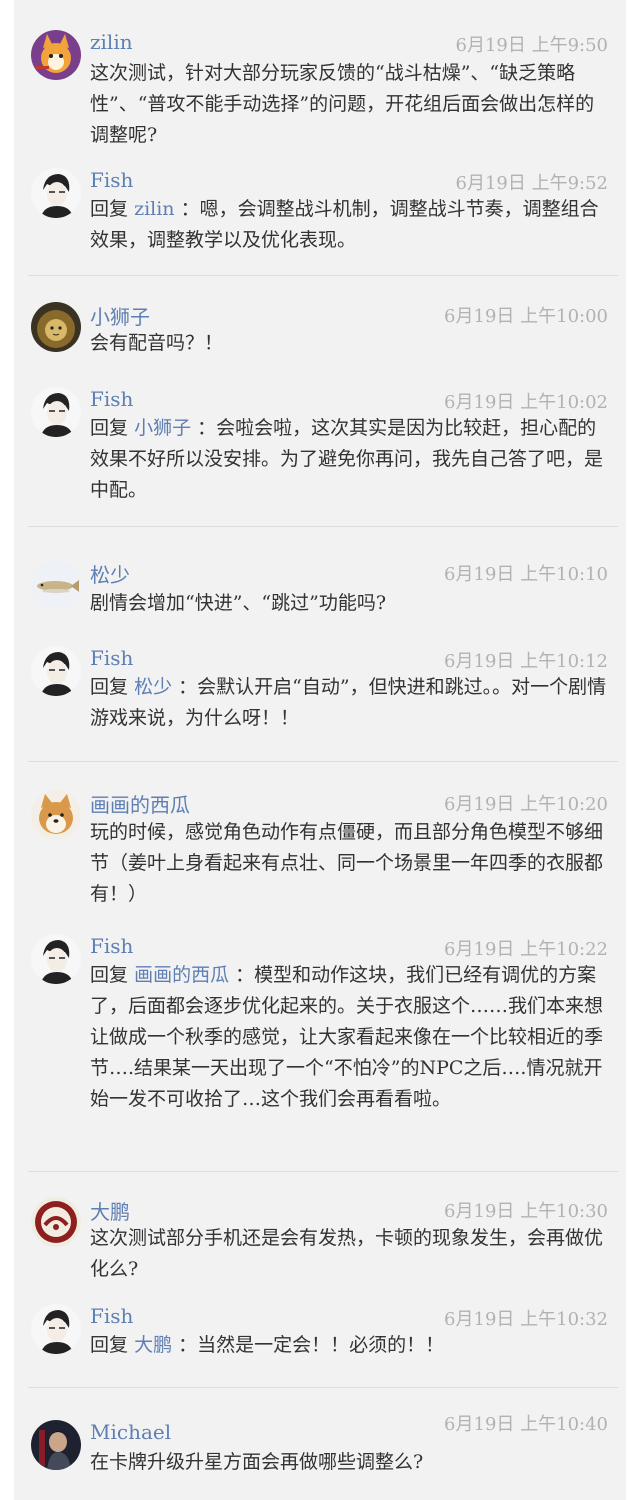  Describe the element at coordinates (526, 804) in the screenshot. I see `timestamp: 6月19日 上午10:20` at that location.